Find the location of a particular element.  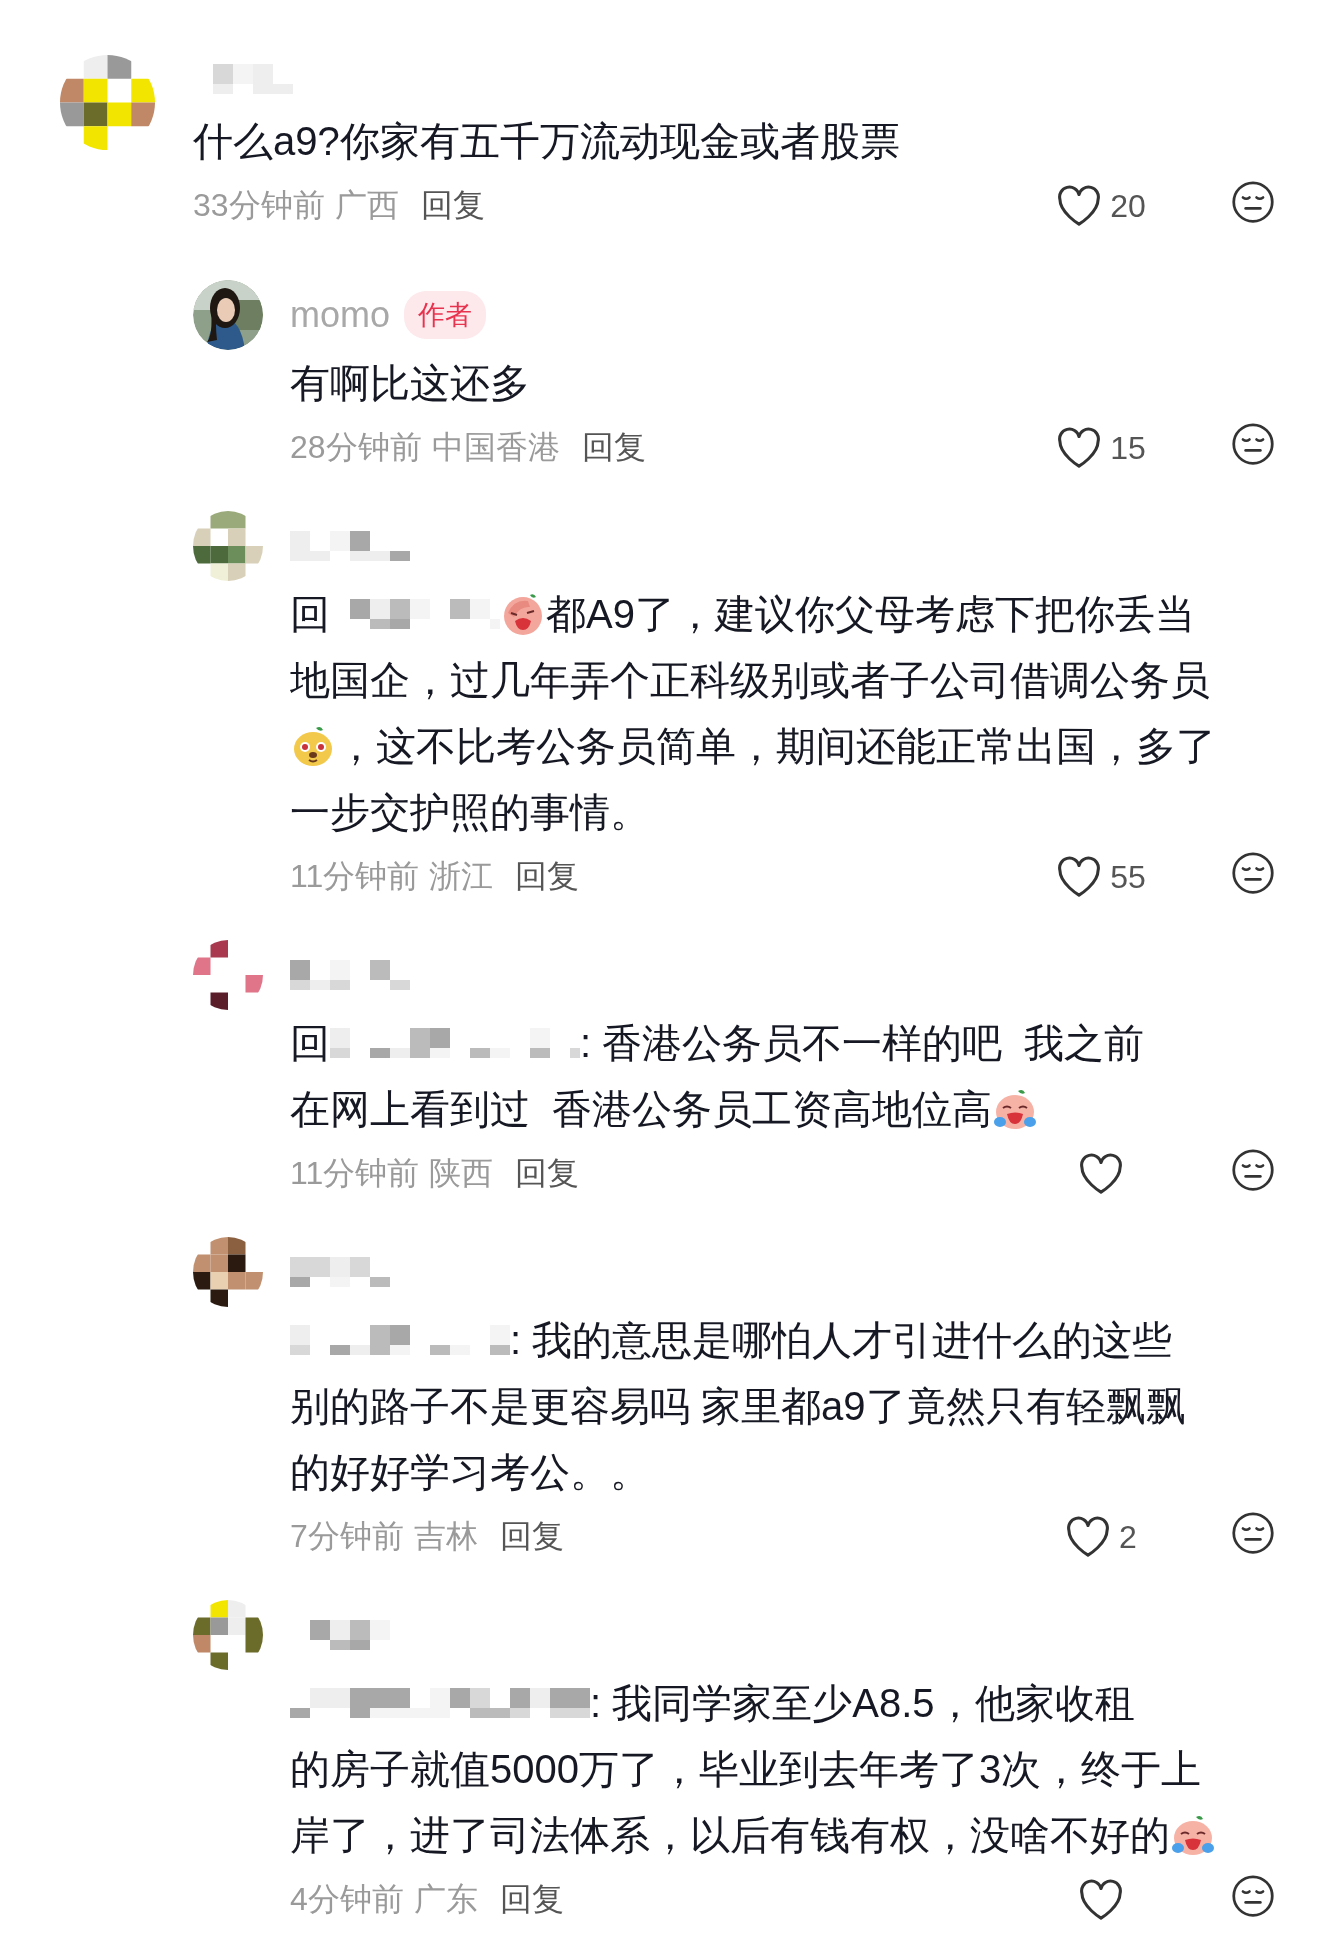

like-button: 55 is located at coordinates (1101, 877).